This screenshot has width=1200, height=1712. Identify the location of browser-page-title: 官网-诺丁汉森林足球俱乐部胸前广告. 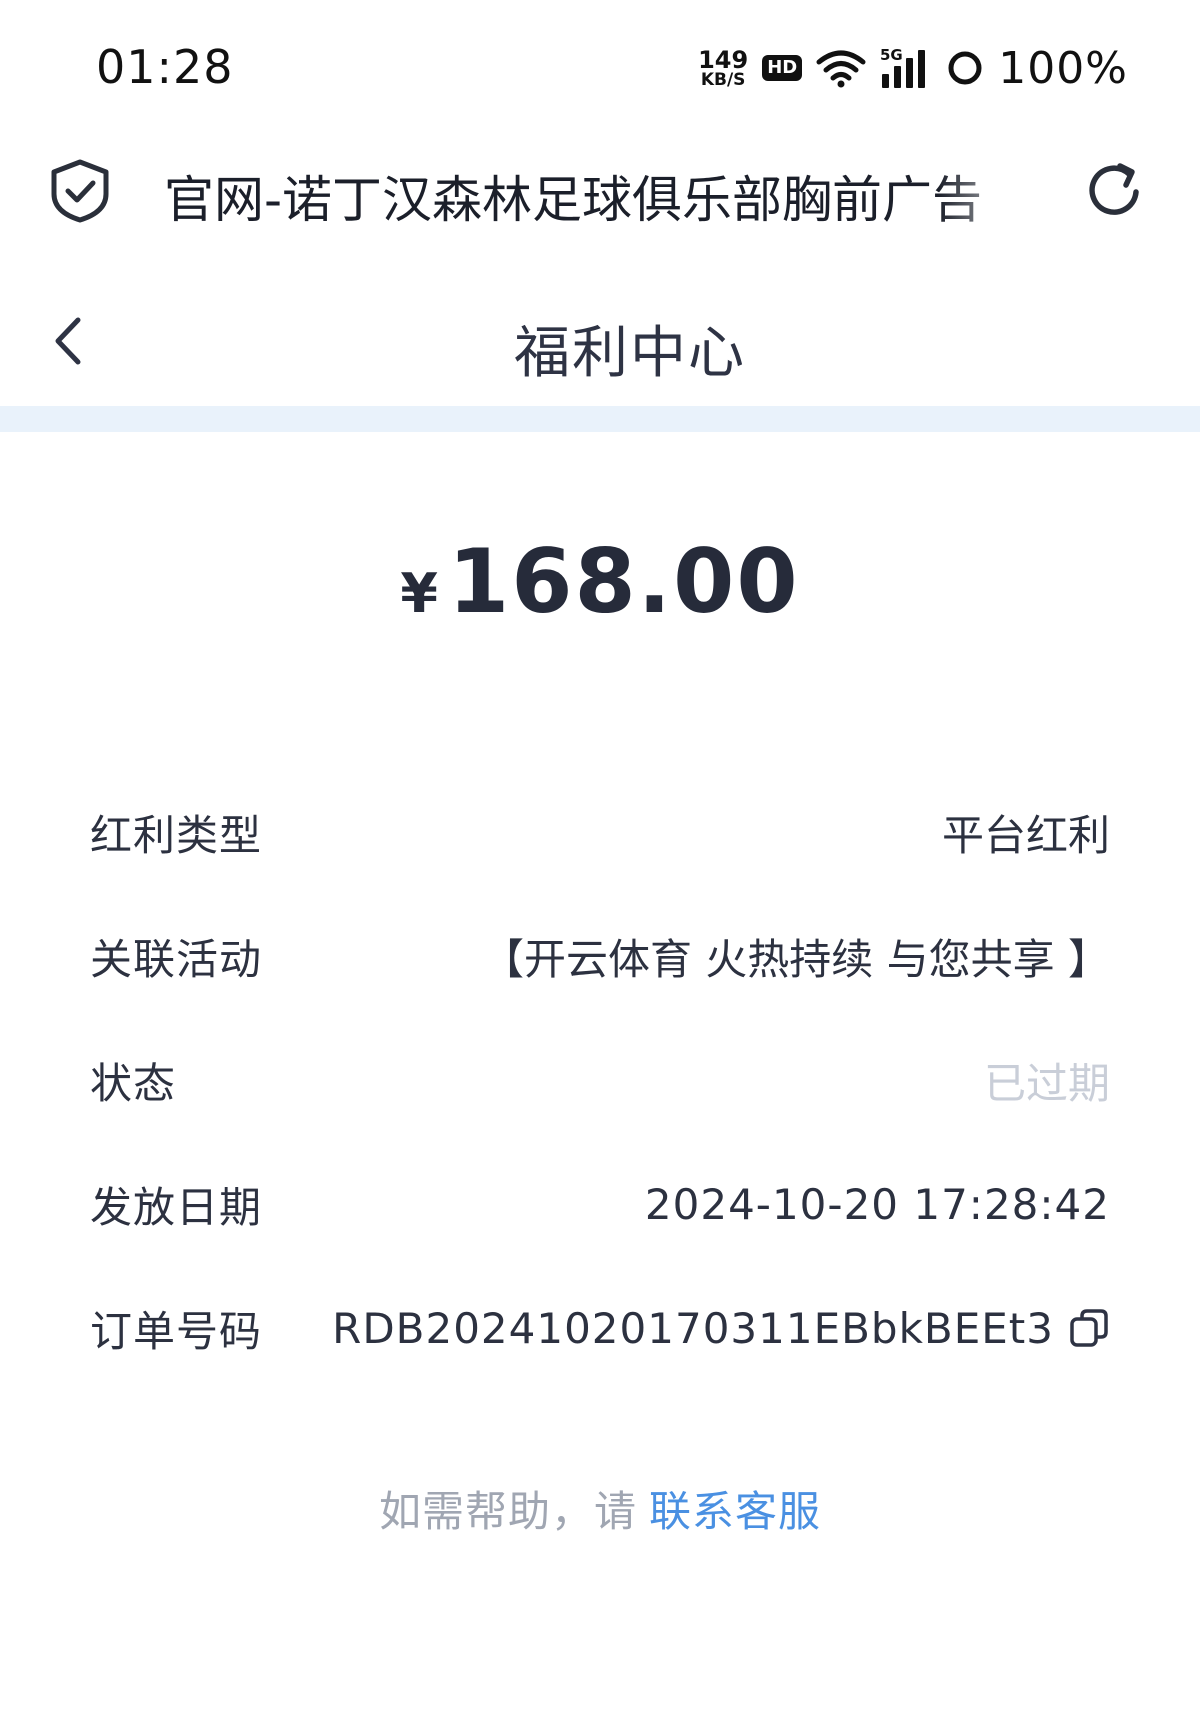
(573, 200).